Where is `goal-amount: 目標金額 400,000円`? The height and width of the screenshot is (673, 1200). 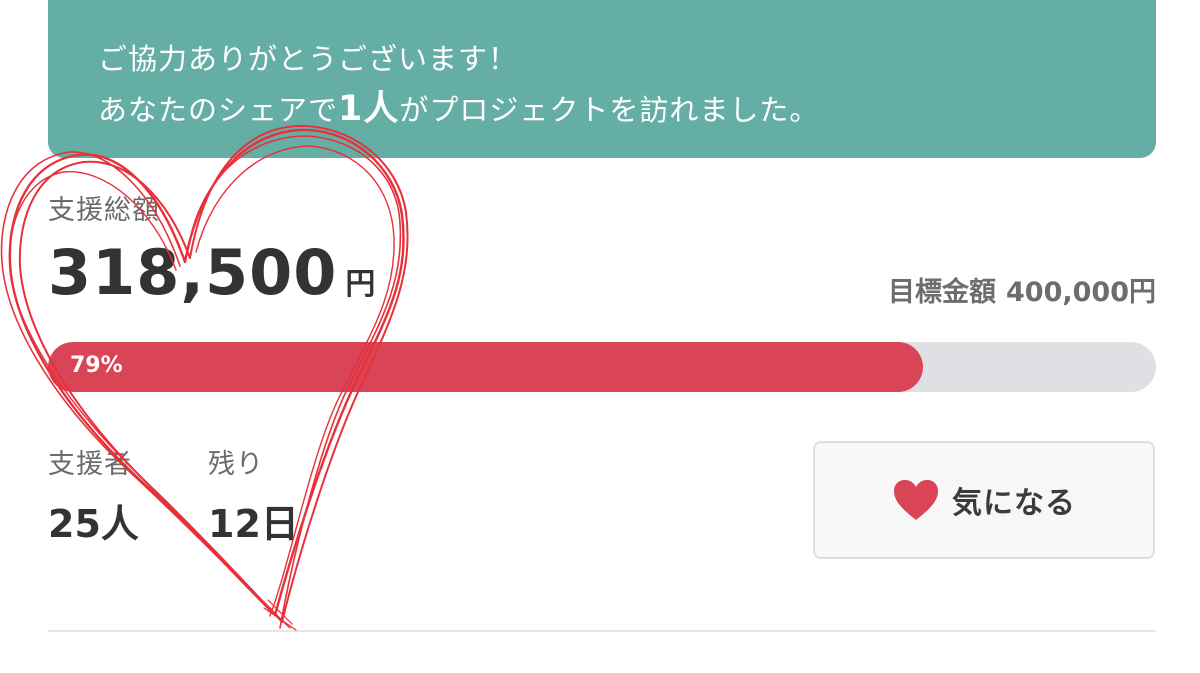
goal-amount: 目標金額 400,000円 is located at coordinates (1022, 289).